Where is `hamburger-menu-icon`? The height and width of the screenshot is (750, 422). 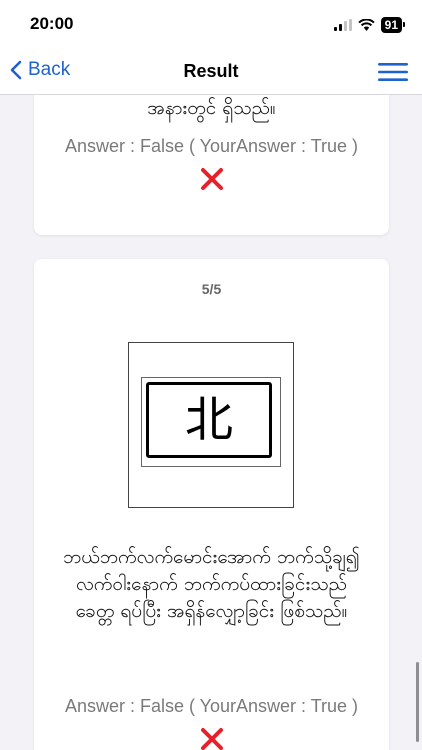
hamburger-menu-icon is located at coordinates (393, 72).